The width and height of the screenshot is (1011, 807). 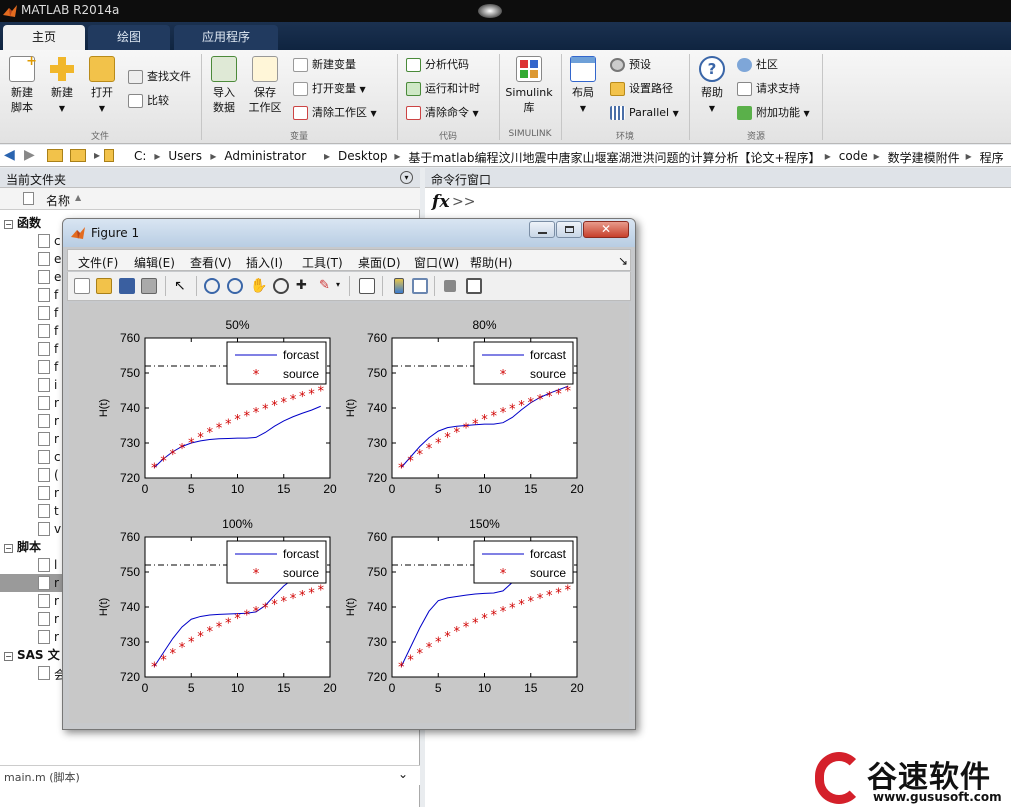 What do you see at coordinates (32, 385) in the screenshot?
I see `file-list-item: i` at bounding box center [32, 385].